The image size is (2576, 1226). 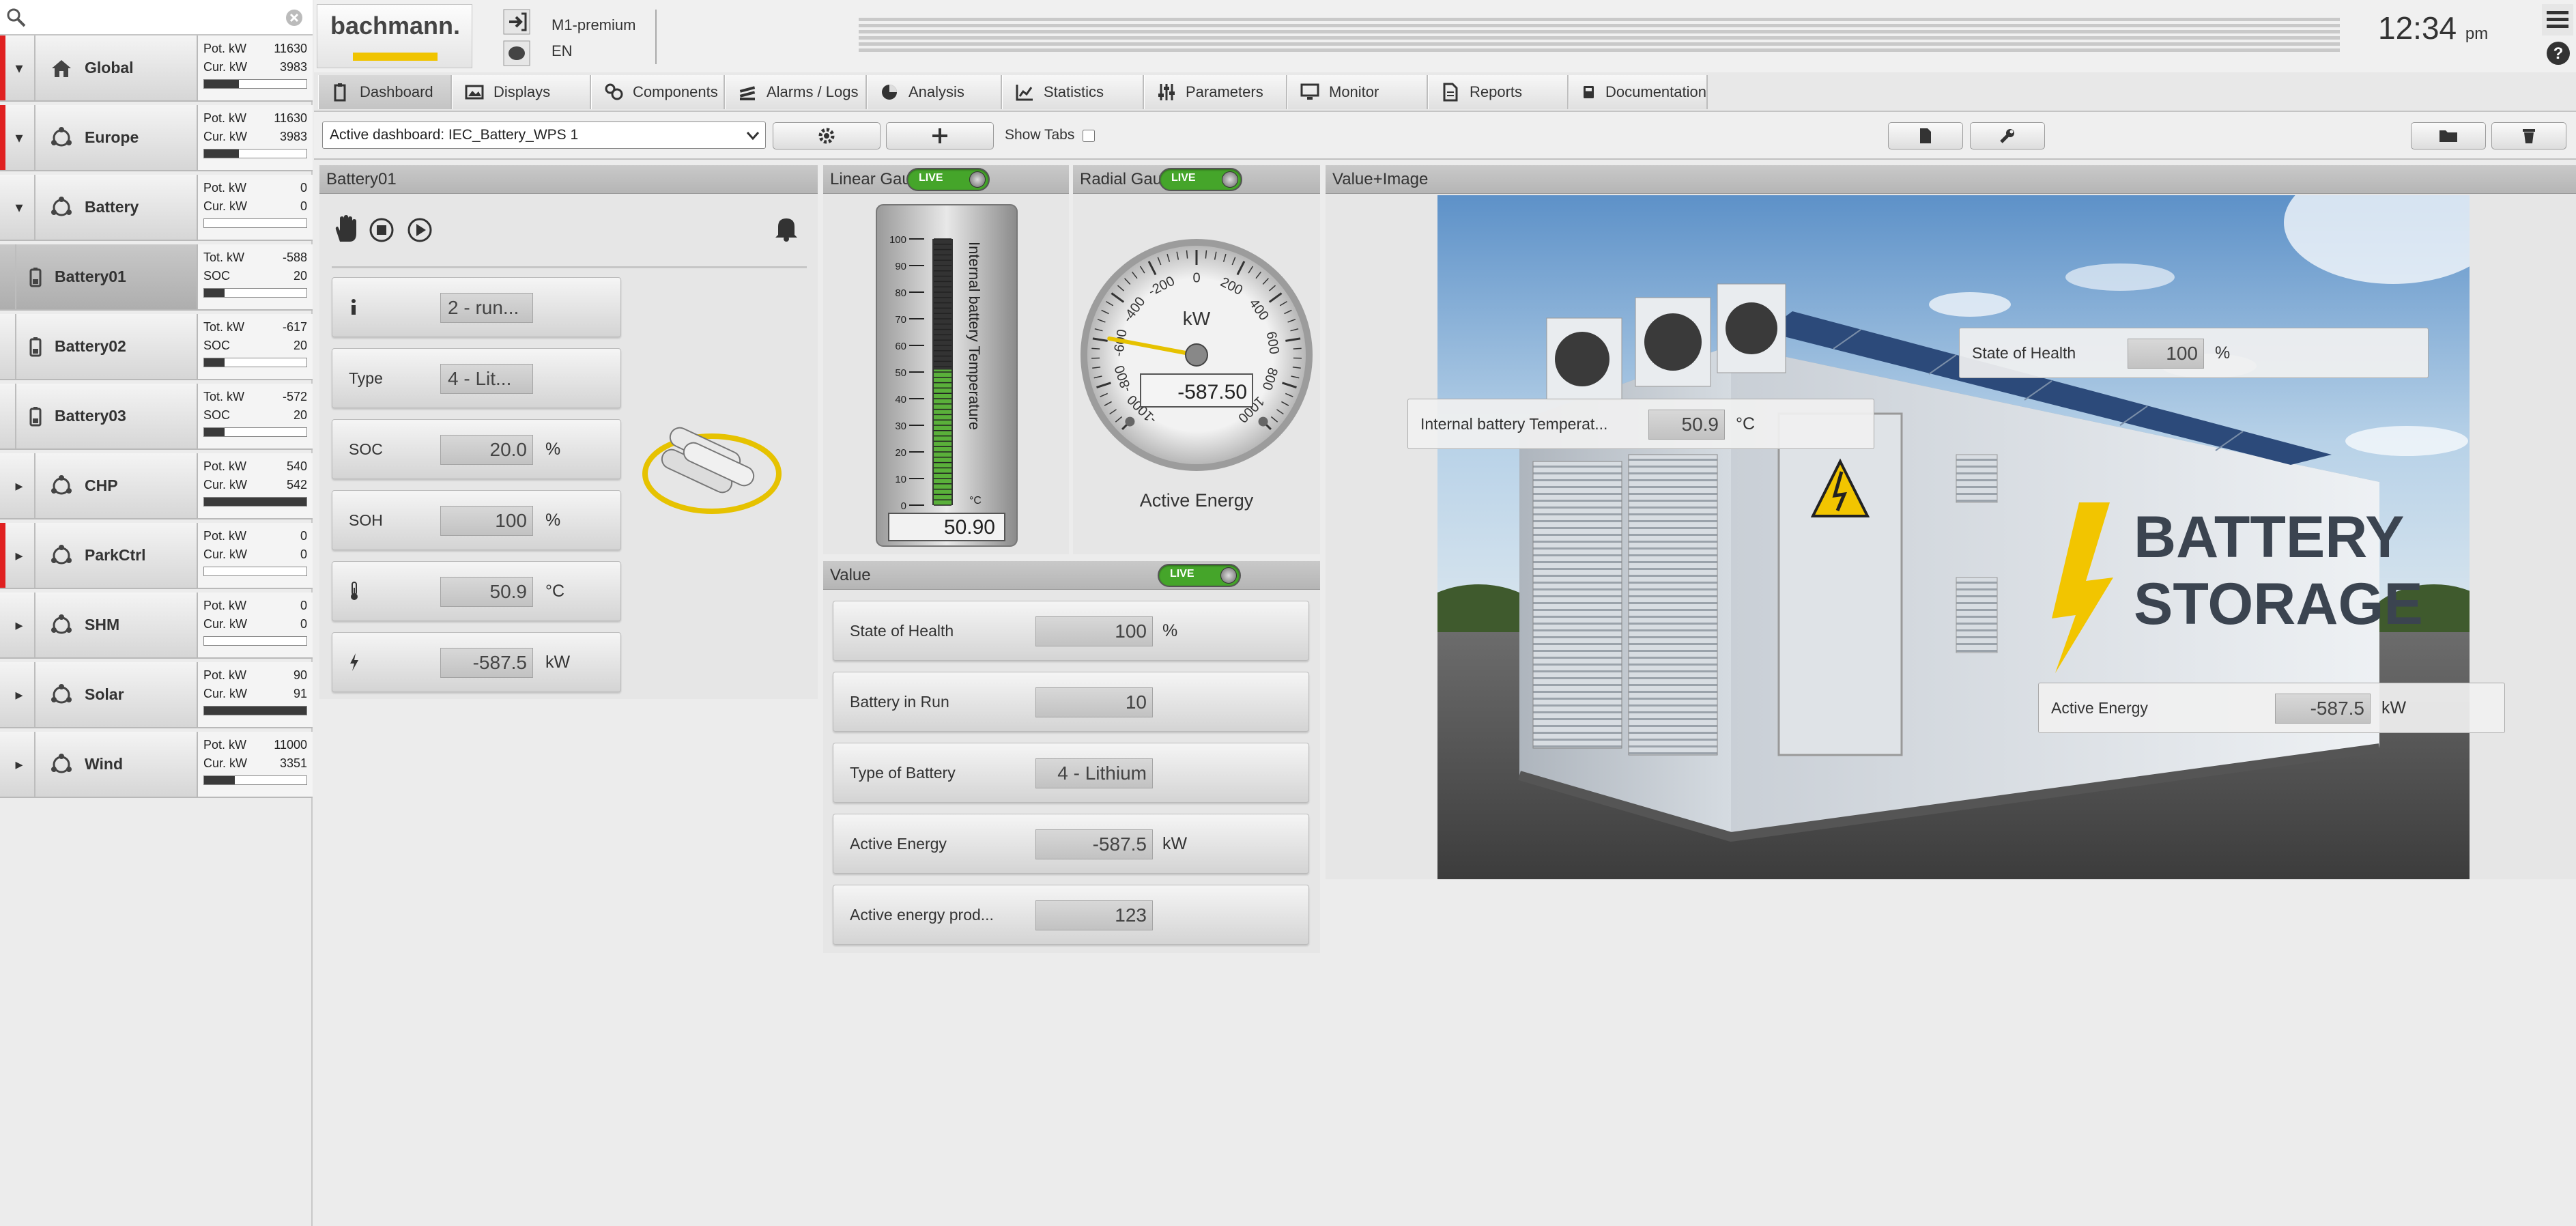 What do you see at coordinates (366, 378) in the screenshot?
I see `row-label: Type` at bounding box center [366, 378].